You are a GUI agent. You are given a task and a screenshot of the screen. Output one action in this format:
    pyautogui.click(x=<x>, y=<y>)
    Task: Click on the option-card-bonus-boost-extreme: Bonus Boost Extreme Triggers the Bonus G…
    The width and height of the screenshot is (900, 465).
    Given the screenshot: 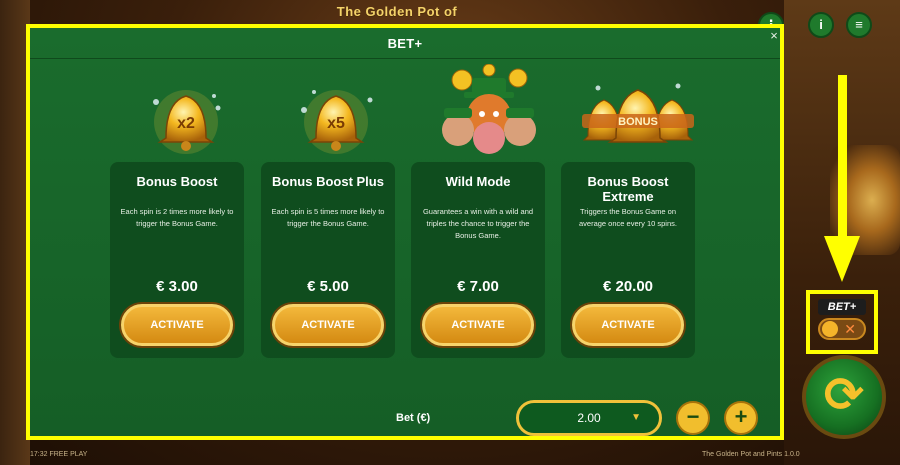 What is the action you would take?
    pyautogui.click(x=628, y=260)
    